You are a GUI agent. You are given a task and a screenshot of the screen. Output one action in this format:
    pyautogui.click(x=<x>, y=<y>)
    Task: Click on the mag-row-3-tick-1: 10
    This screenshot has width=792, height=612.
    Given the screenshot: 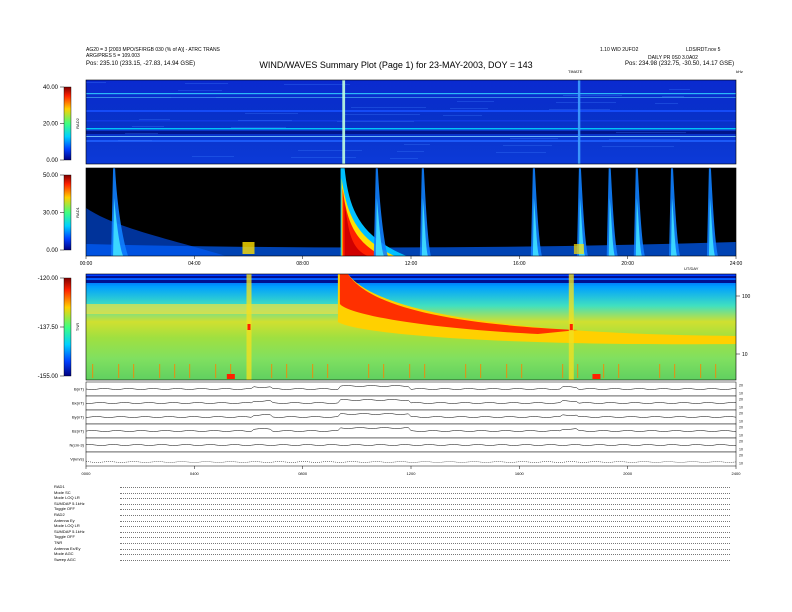 What is the action you would take?
    pyautogui.click(x=741, y=436)
    